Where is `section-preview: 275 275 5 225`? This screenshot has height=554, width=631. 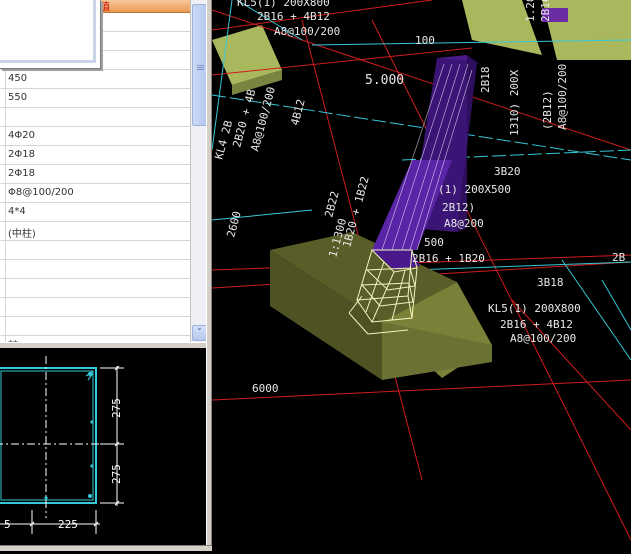 section-preview: 275 275 5 225 is located at coordinates (103, 446).